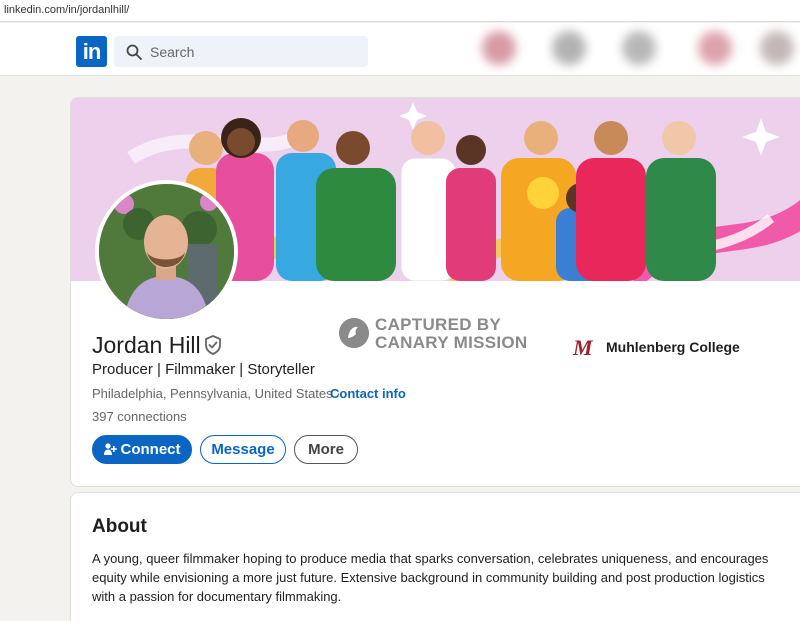  I want to click on connect-button: Connect, so click(142, 449).